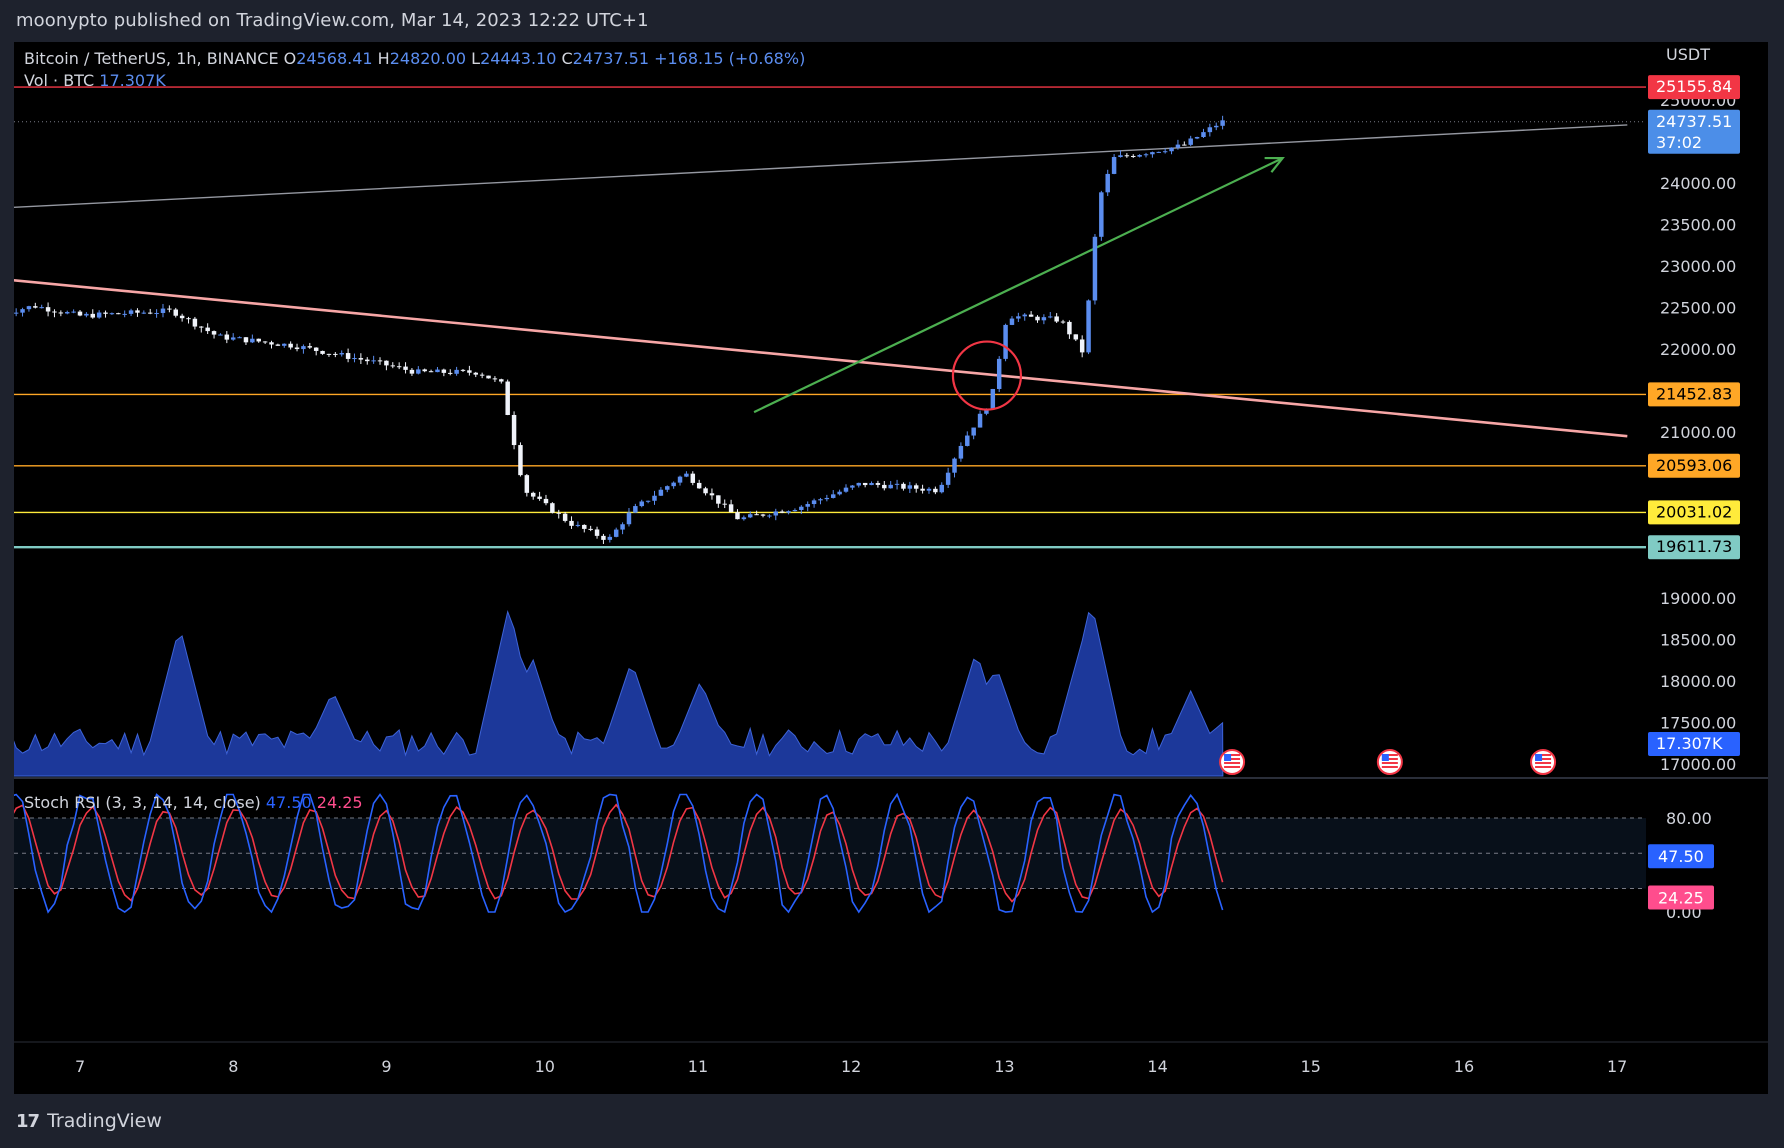 This screenshot has height=1148, width=1784. Describe the element at coordinates (1694, 131) in the screenshot. I see `price-badge: 24737.51 37:02` at that location.